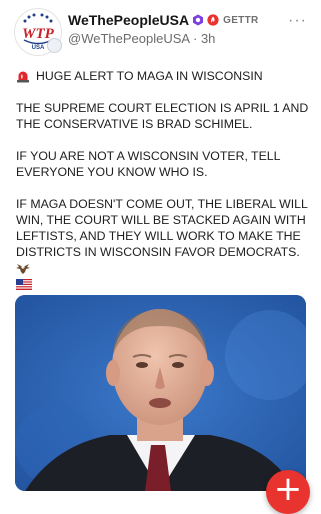  I want to click on author-handle: @WeThePeopleUSA, so click(128, 38).